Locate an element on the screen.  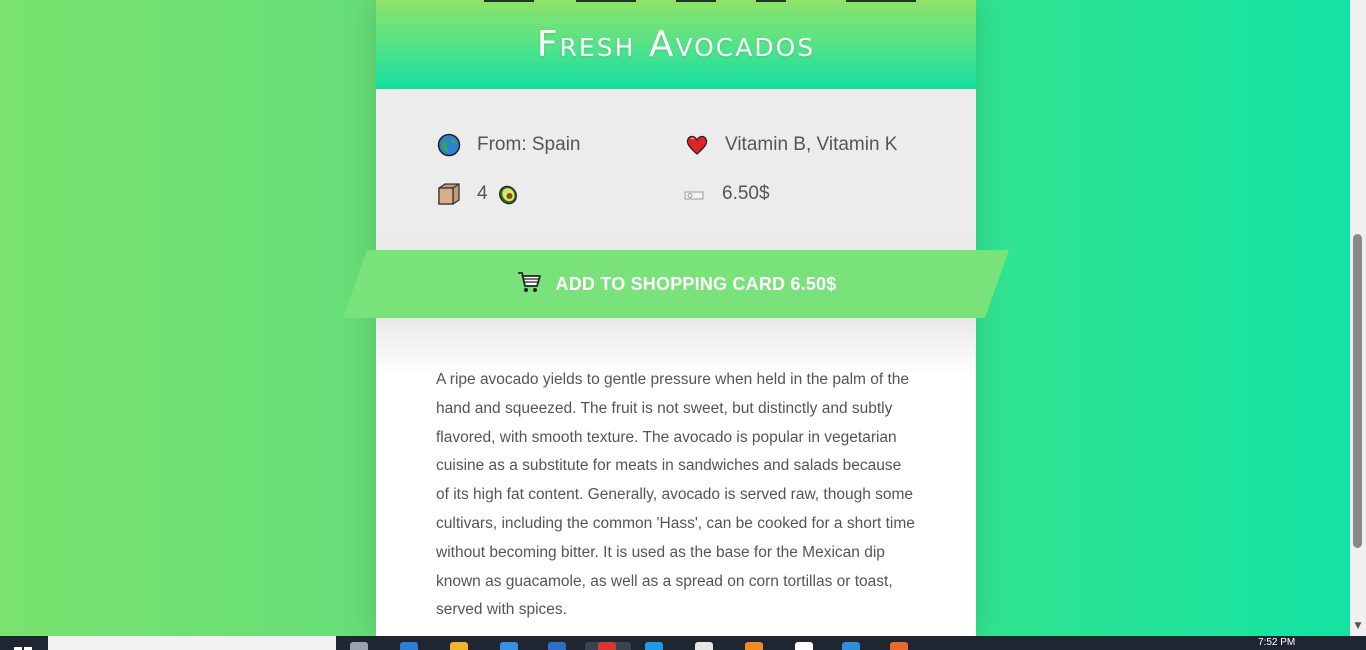
vitamins-info: Vitamin B, Vitamin K is located at coordinates (791, 145).